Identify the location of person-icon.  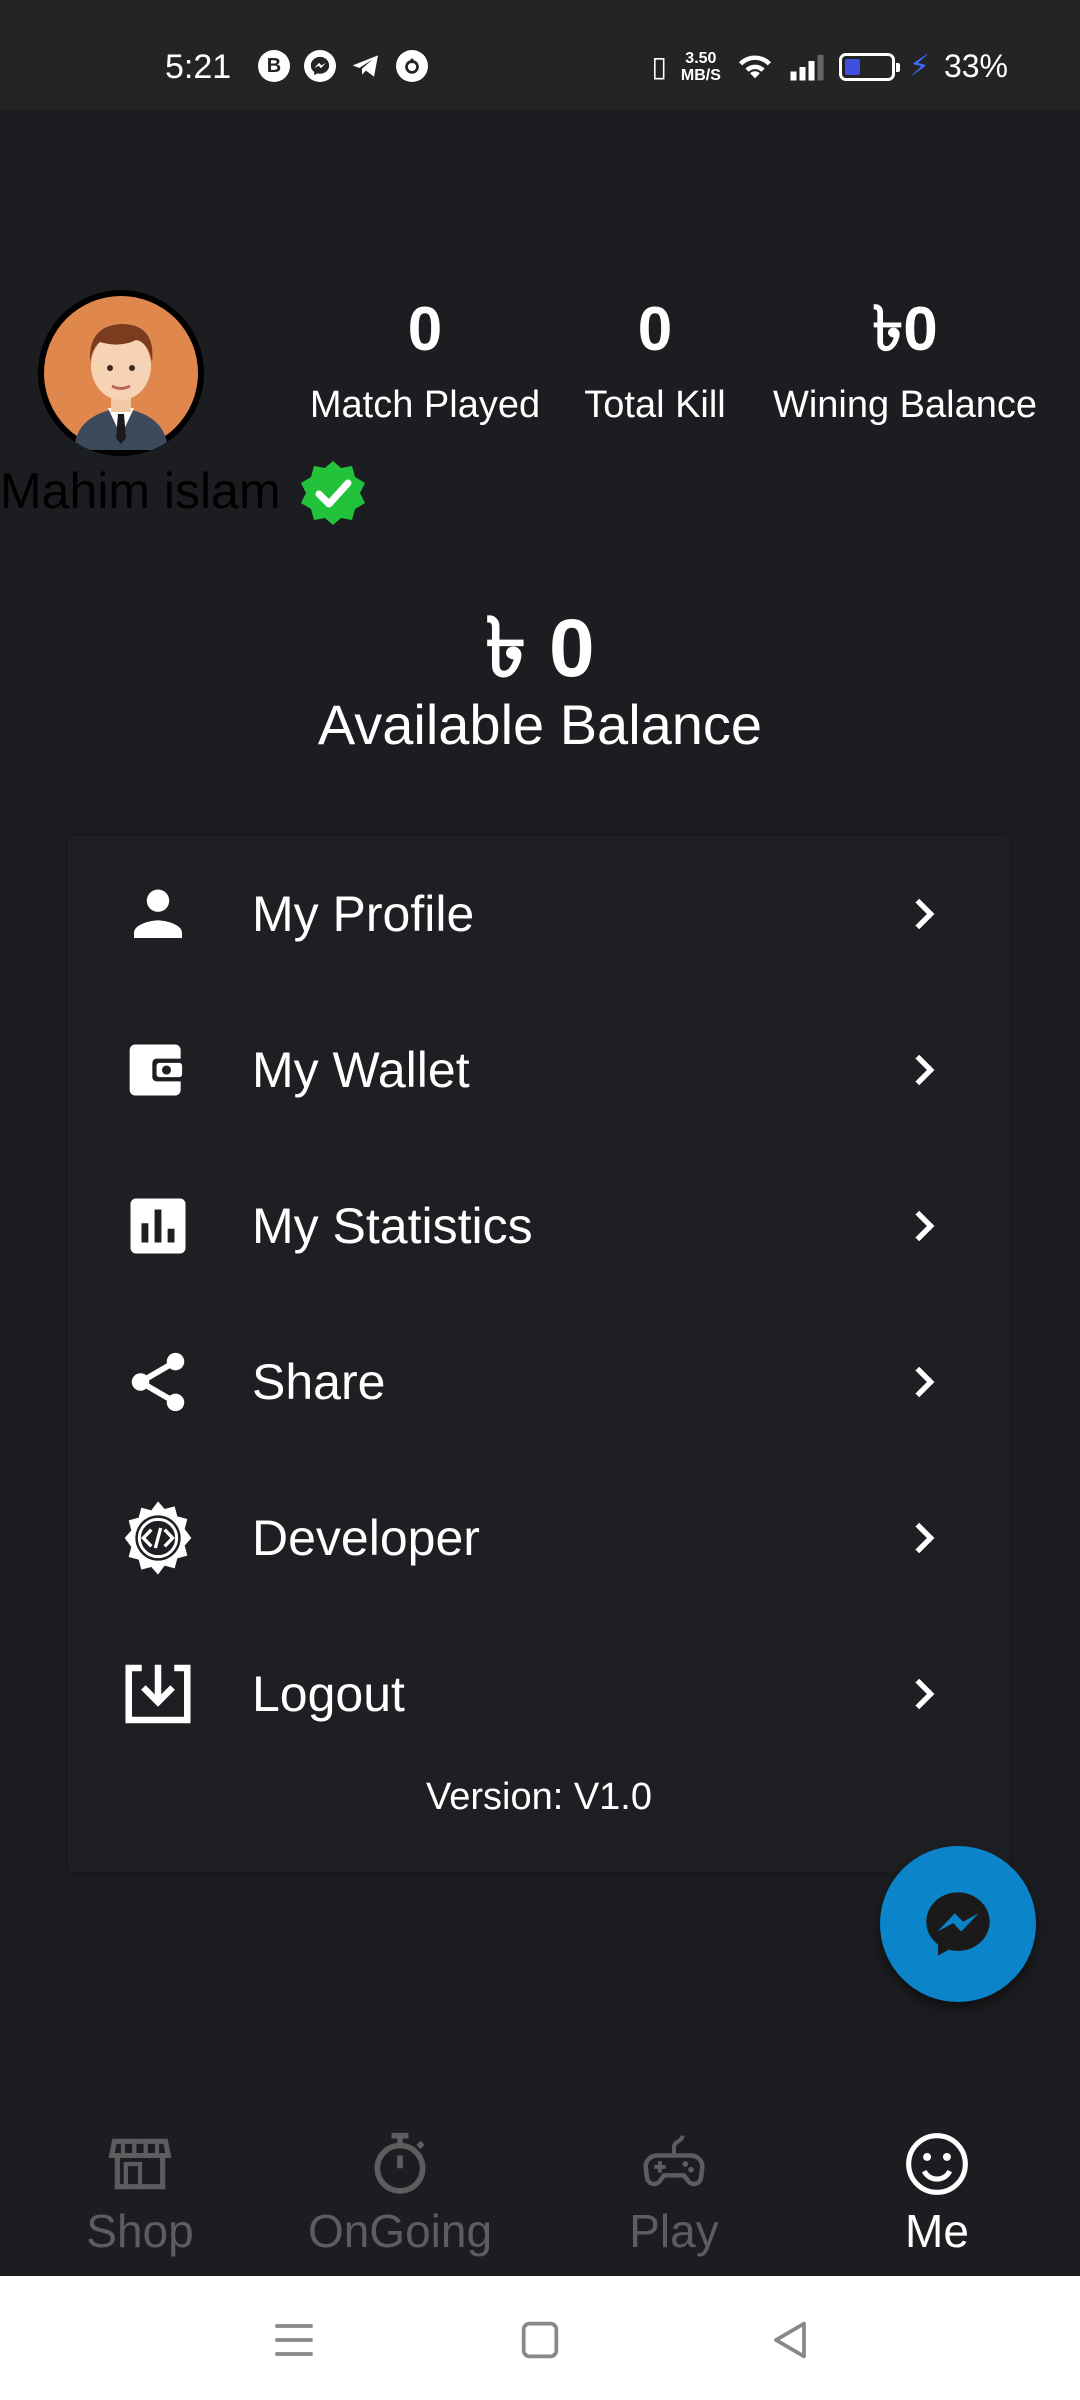
(158, 914).